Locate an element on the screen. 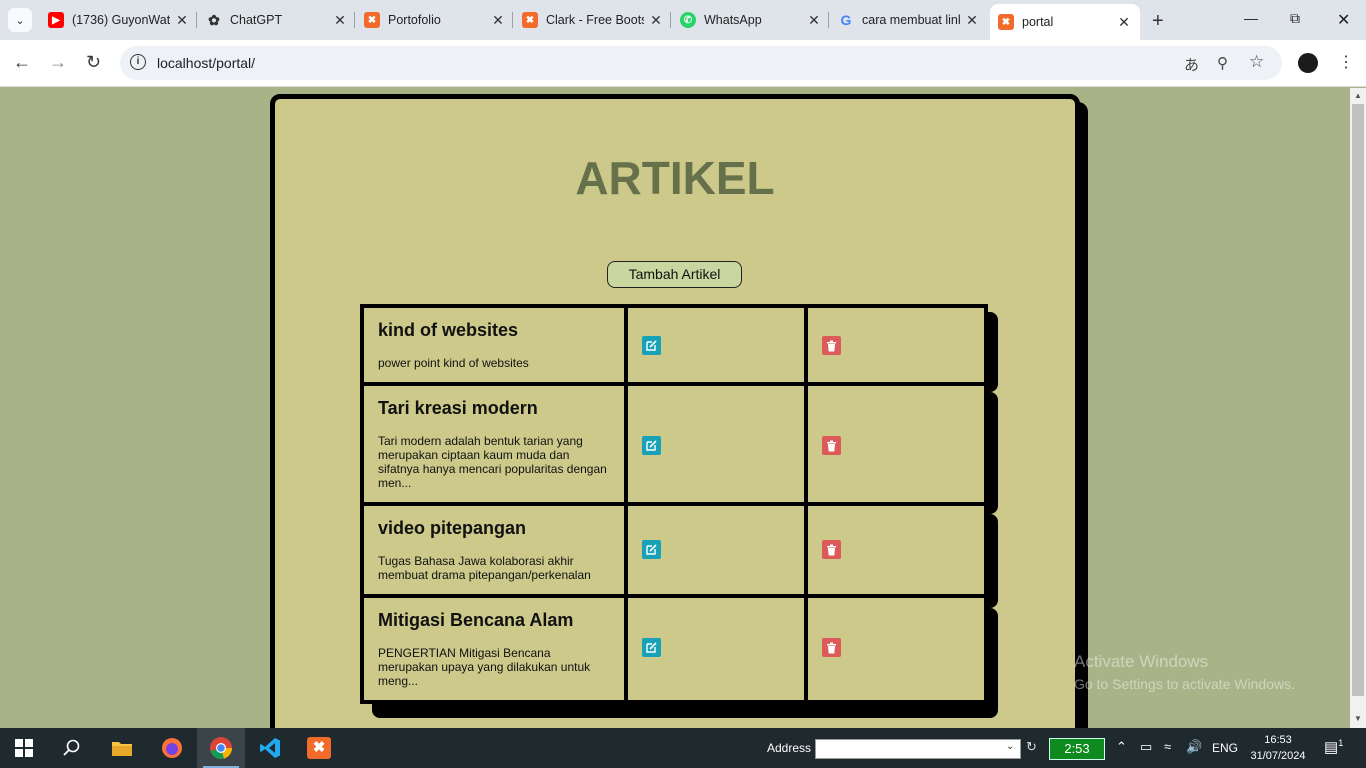 The height and width of the screenshot is (768, 1366). chevron-up-icon: ⌃ is located at coordinates (1121, 747).